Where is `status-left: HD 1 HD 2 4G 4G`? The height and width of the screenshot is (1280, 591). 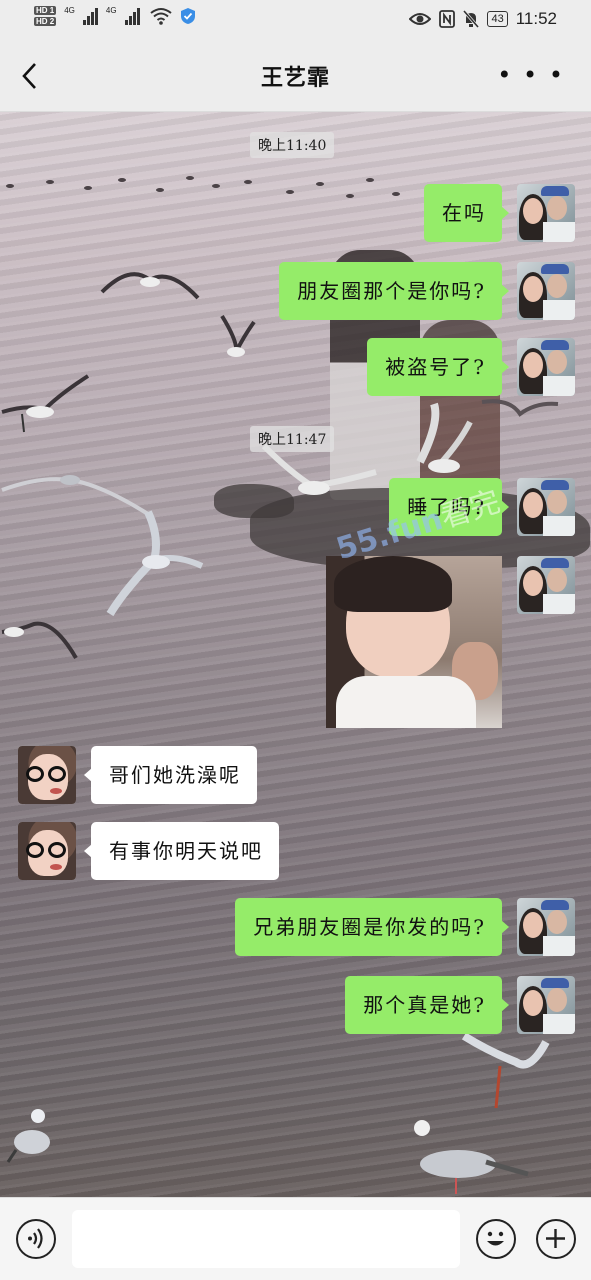
status-left: HD 1 HD 2 4G 4G is located at coordinates (115, 16).